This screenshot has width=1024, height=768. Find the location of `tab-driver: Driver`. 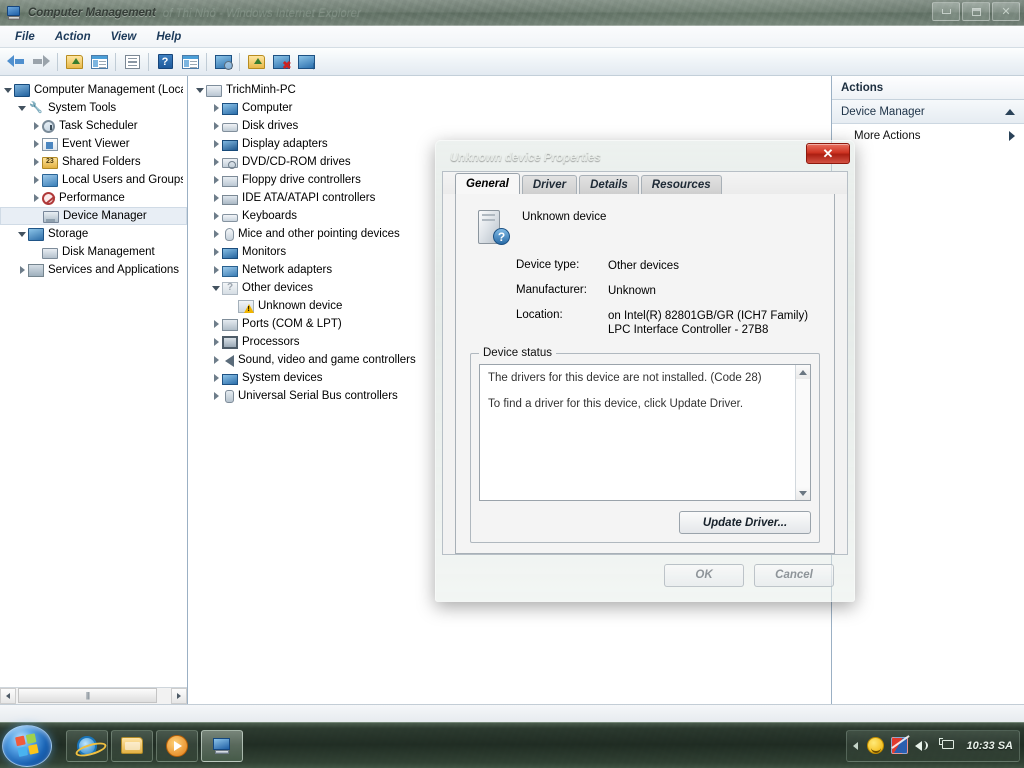

tab-driver: Driver is located at coordinates (549, 184).